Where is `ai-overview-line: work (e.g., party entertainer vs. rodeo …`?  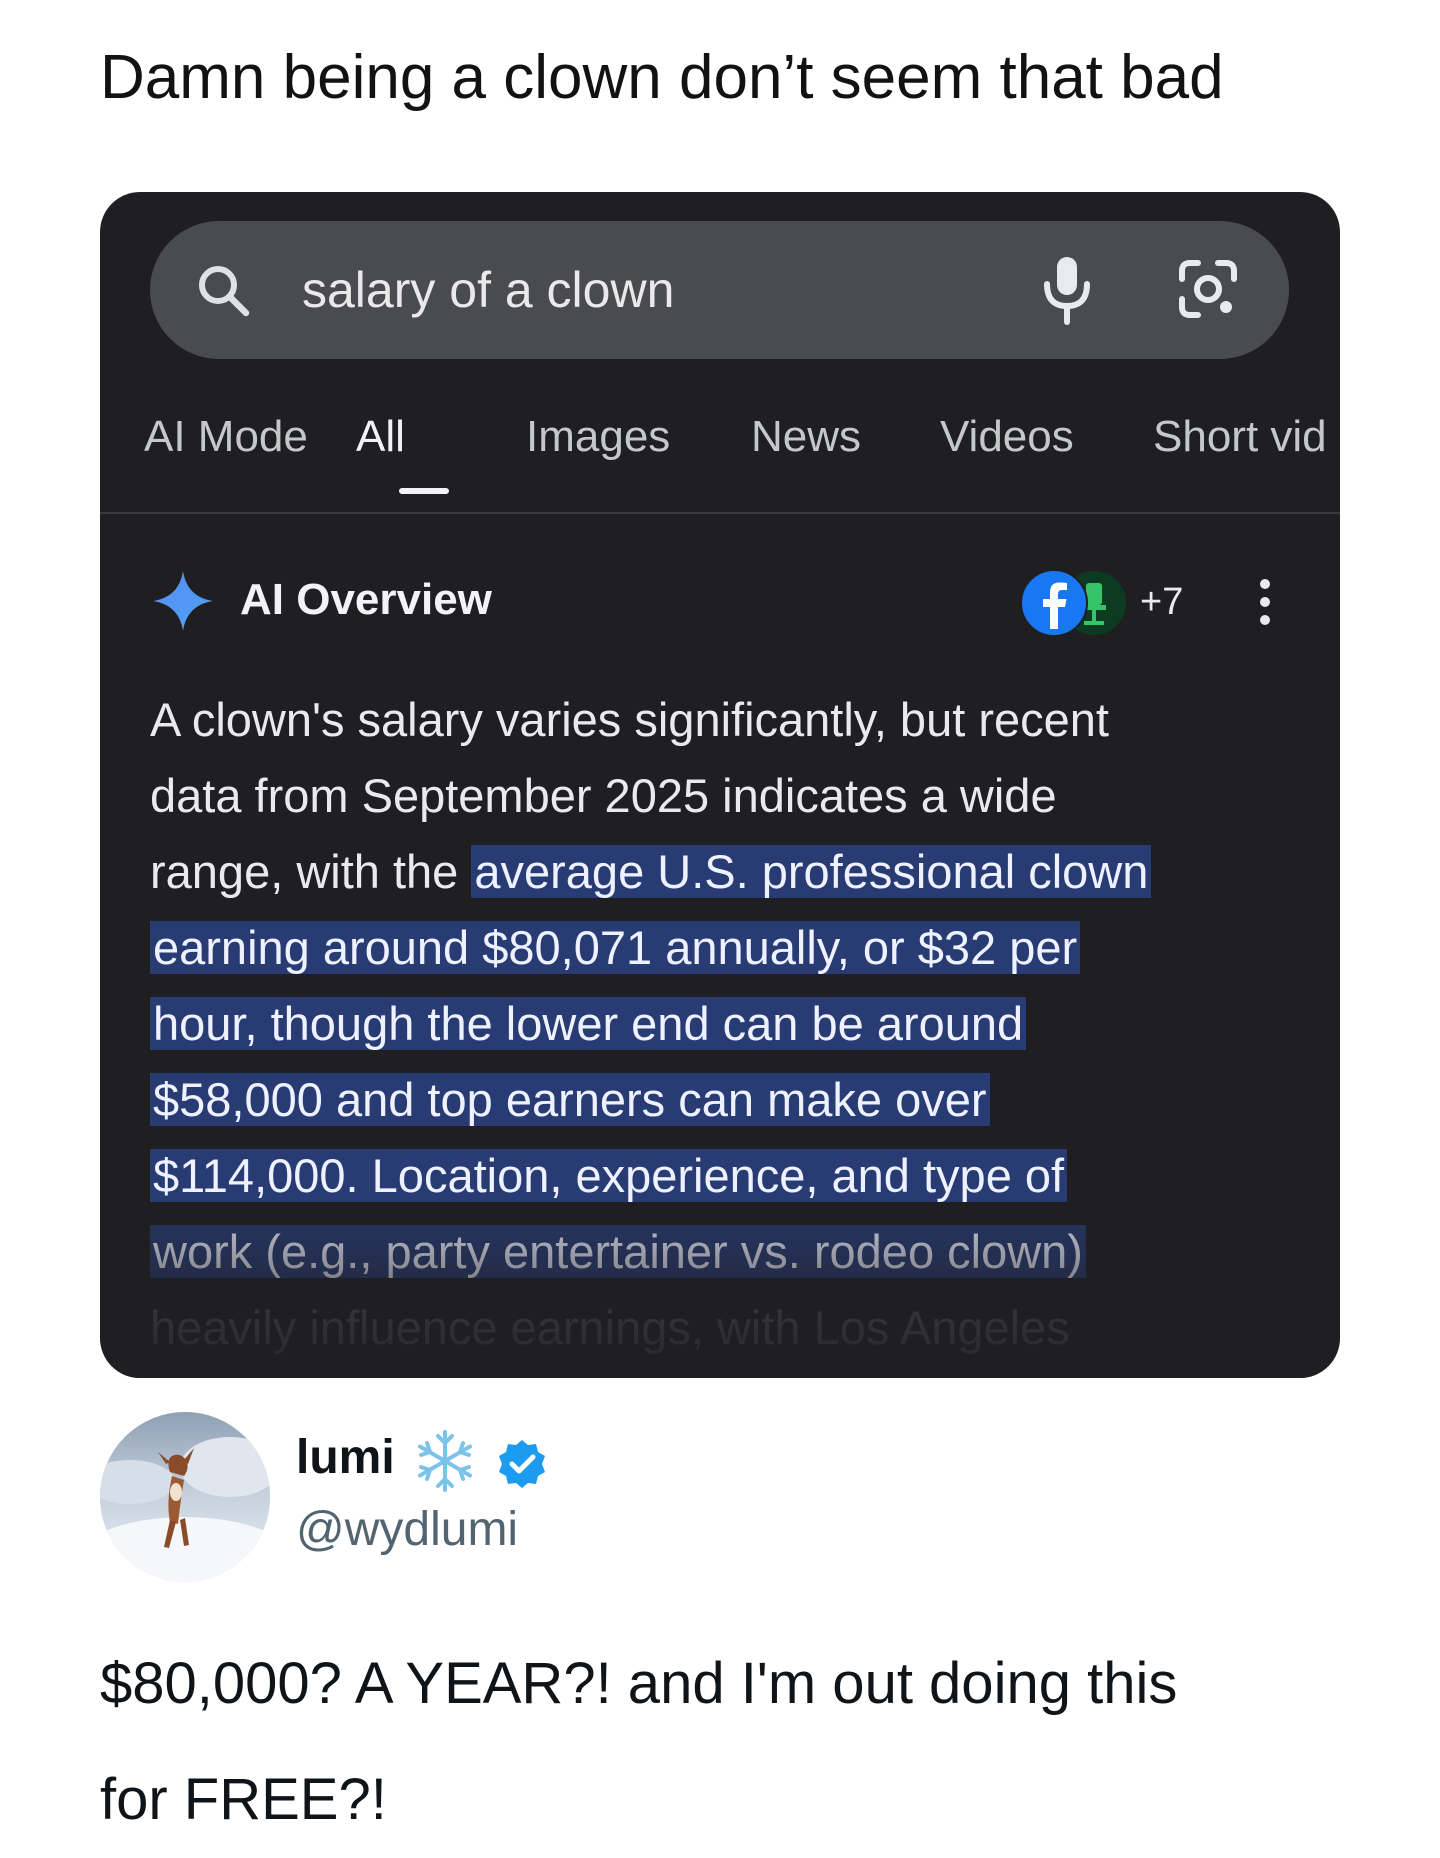
ai-overview-line: work (e.g., party entertainer vs. rodeo … is located at coordinates (725, 1252).